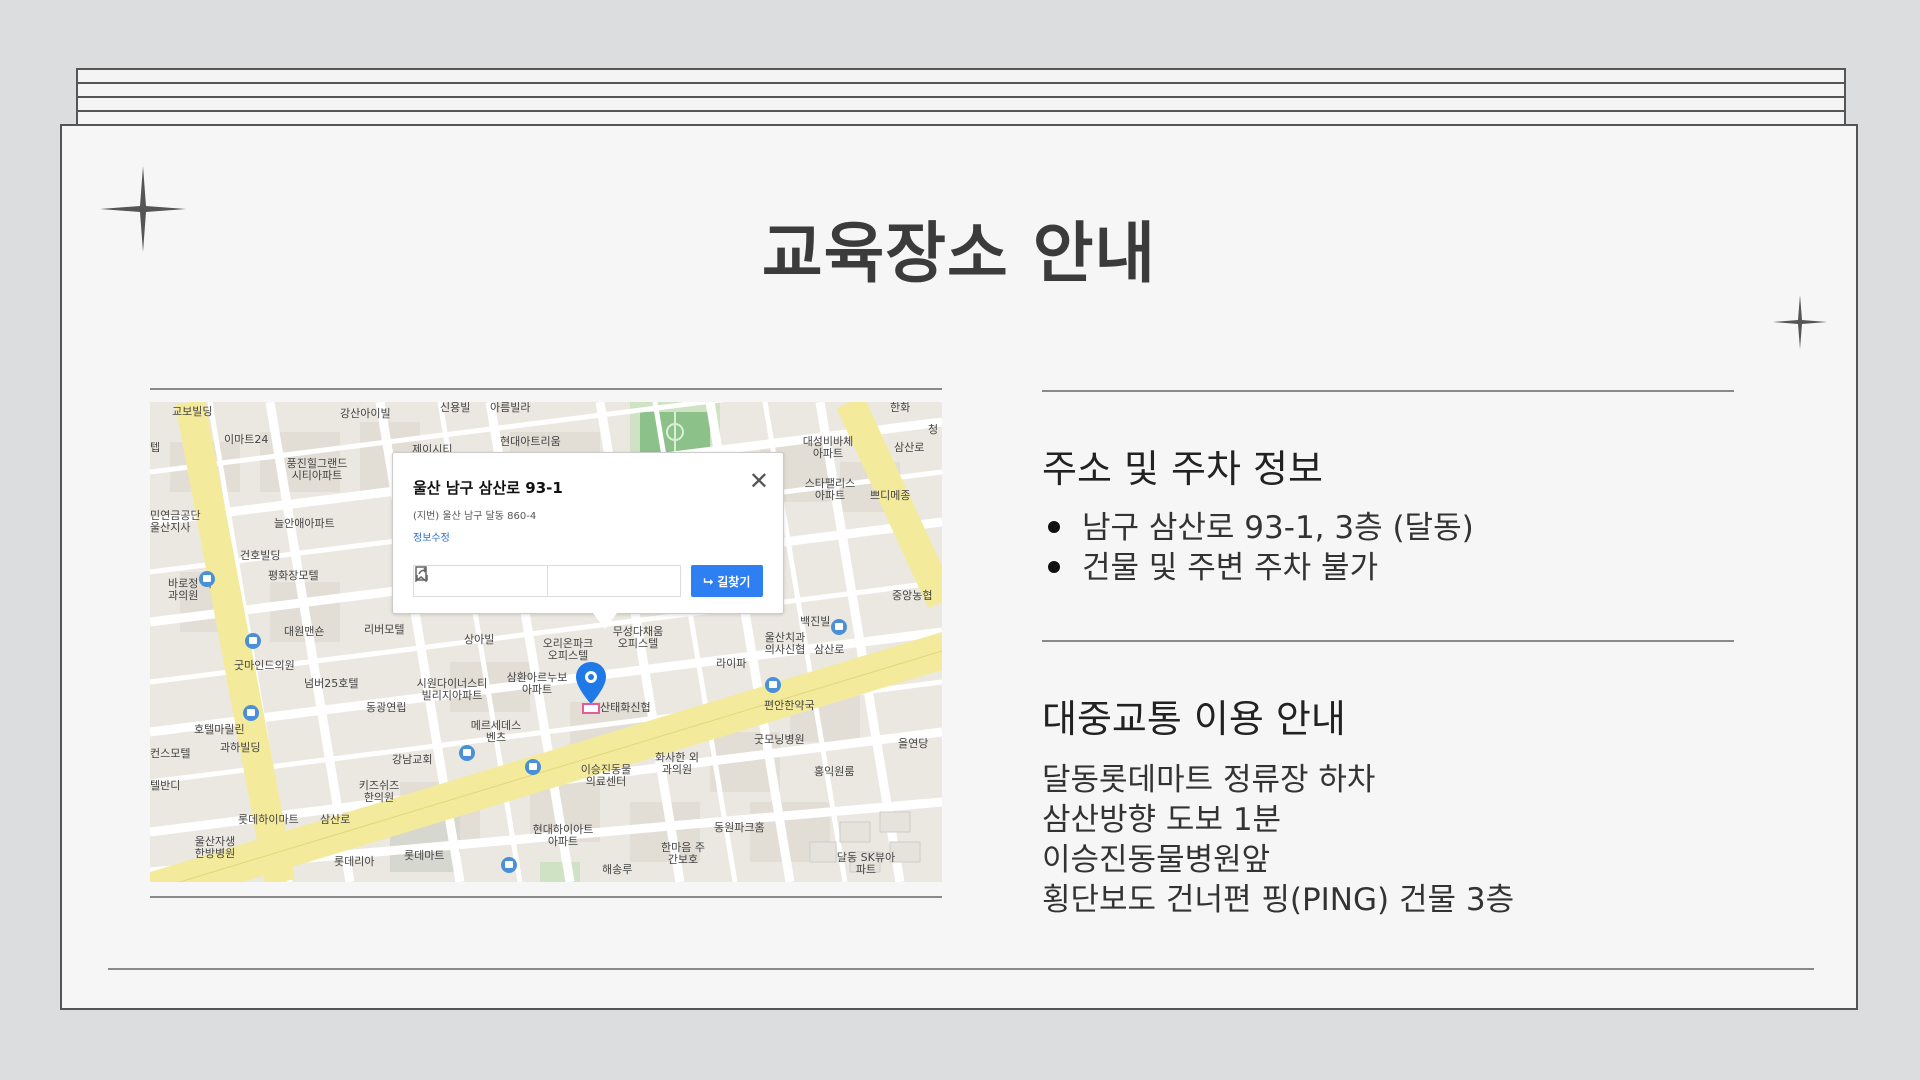  I want to click on popup-address: 울산 남구 삼산로 93-1, so click(488, 488).